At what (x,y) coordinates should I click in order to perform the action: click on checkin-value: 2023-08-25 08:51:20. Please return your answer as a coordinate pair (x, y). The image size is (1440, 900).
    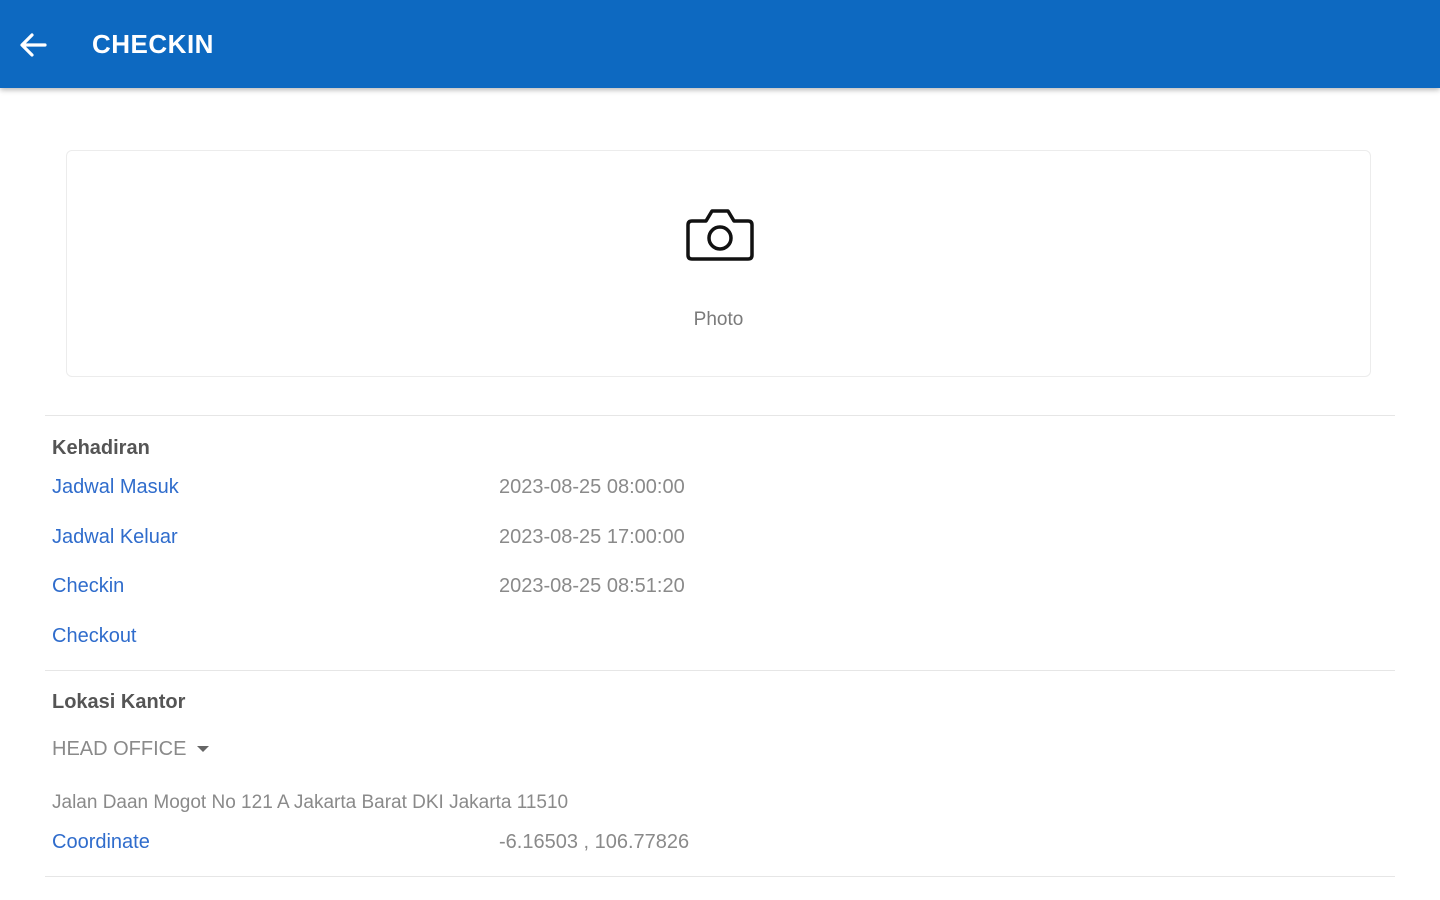
    Looking at the image, I should click on (592, 586).